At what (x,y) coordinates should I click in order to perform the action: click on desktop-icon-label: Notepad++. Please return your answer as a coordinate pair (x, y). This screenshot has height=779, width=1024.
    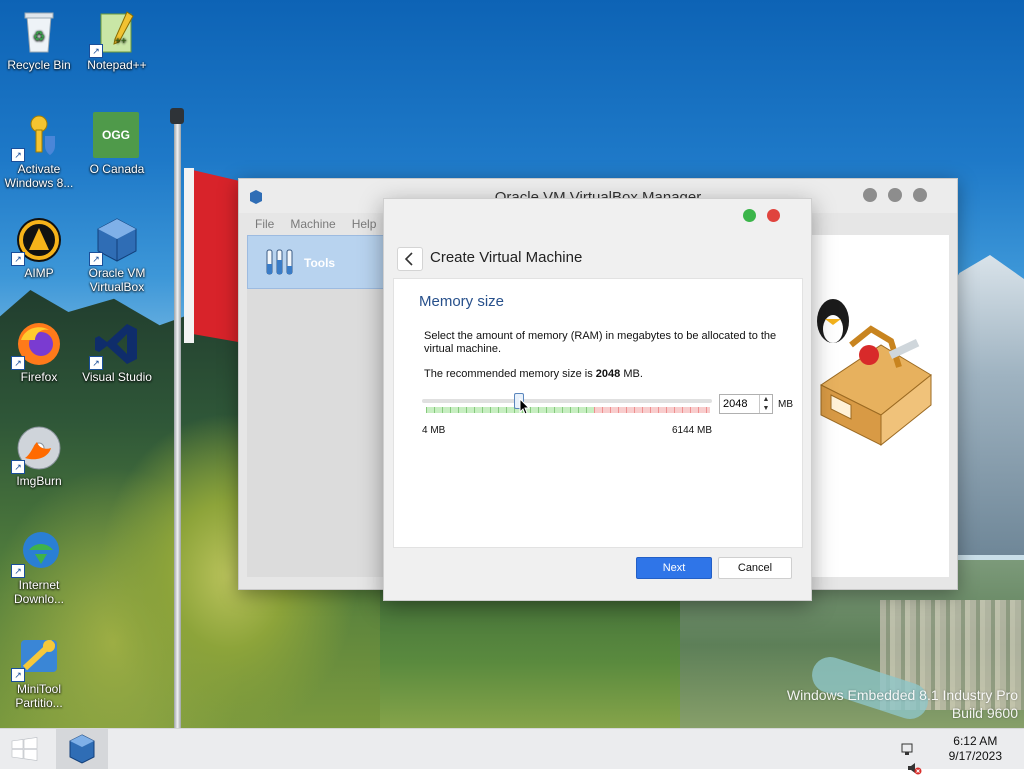
    Looking at the image, I should click on (117, 65).